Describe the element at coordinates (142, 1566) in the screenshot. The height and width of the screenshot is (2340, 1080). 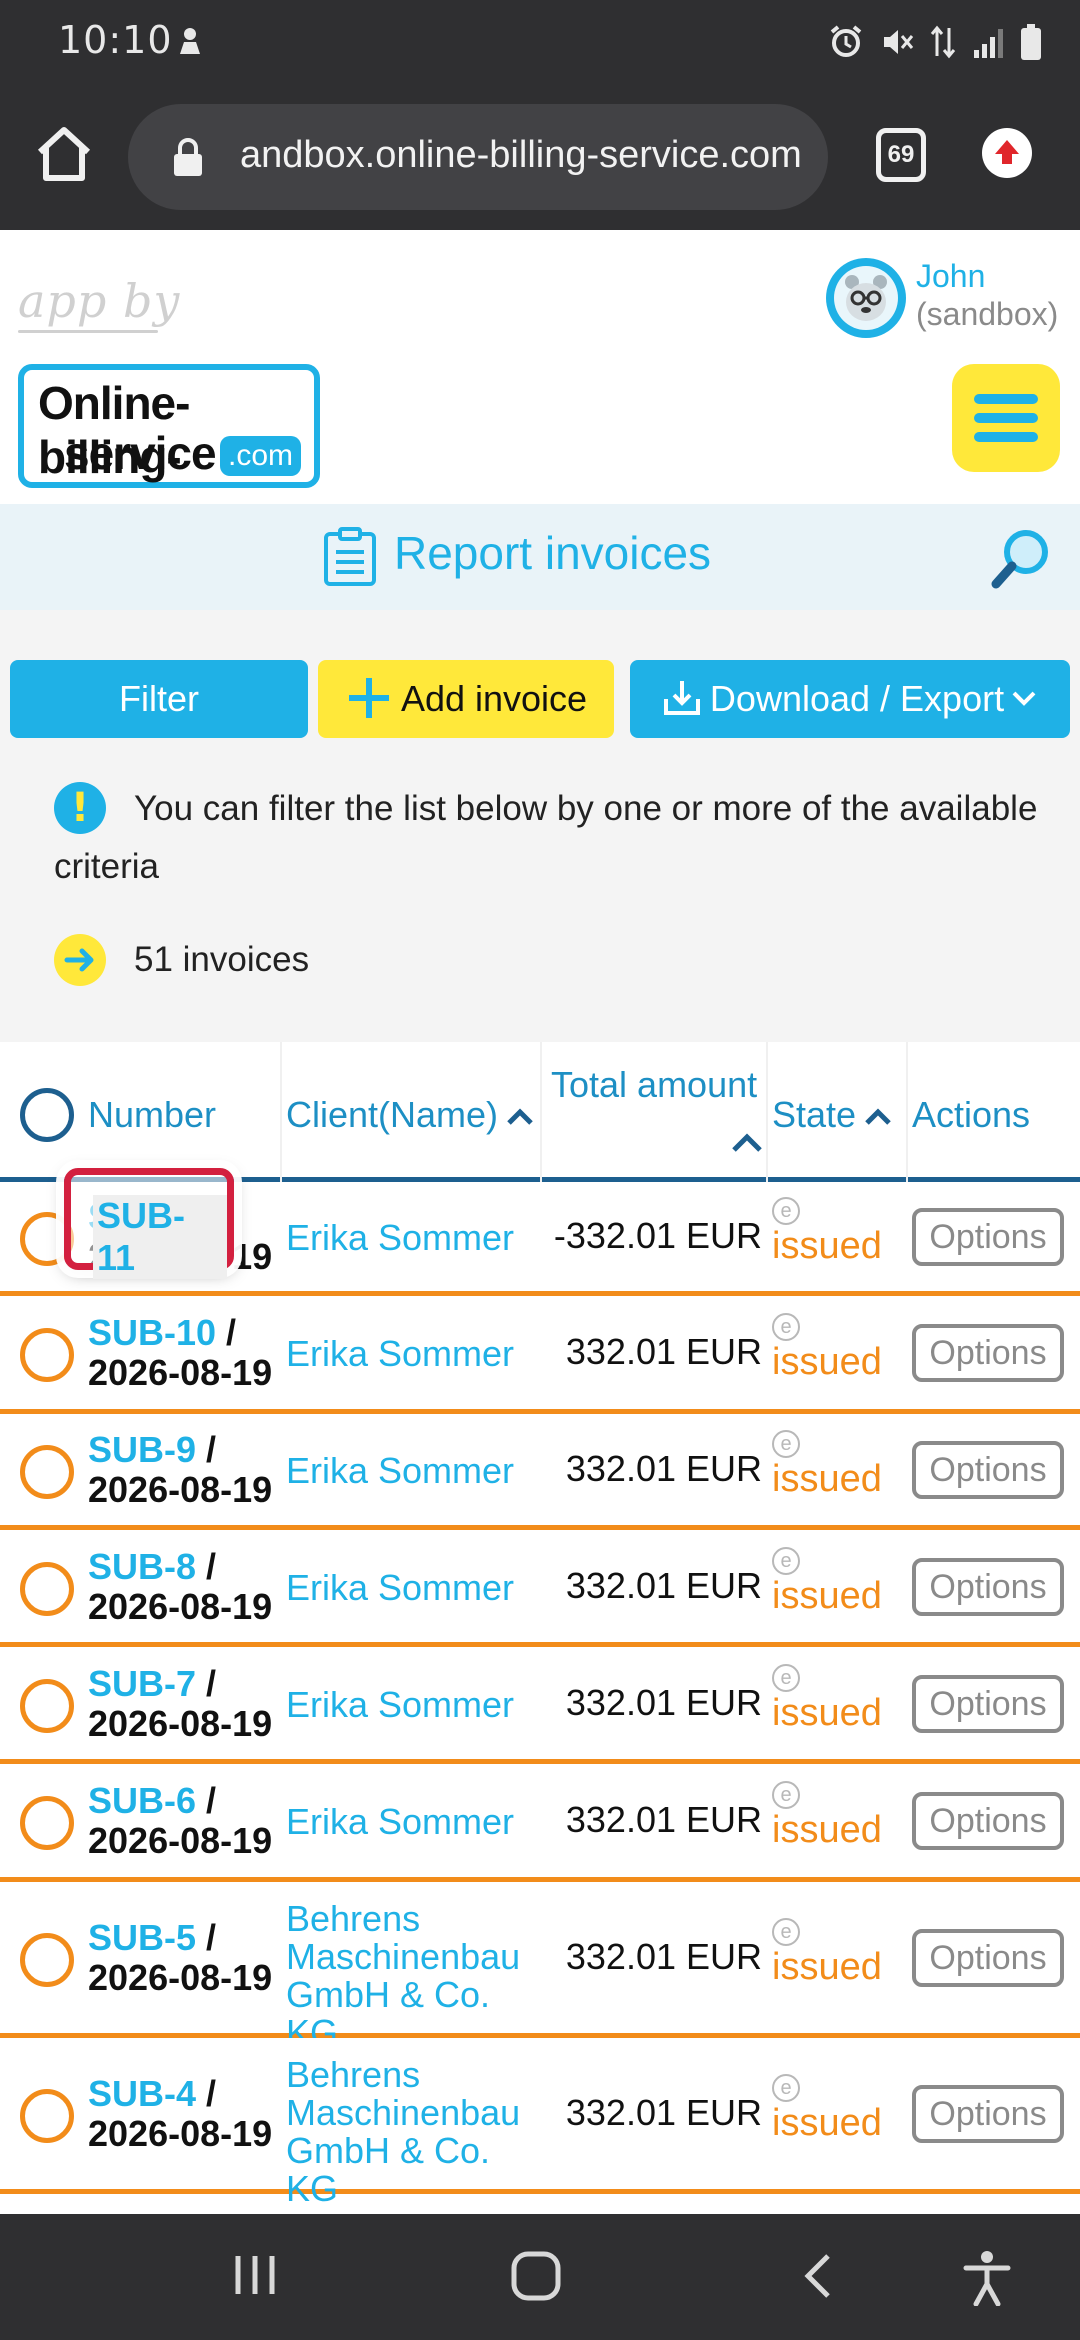
I see `invoice-number-link: SUB-8` at that location.